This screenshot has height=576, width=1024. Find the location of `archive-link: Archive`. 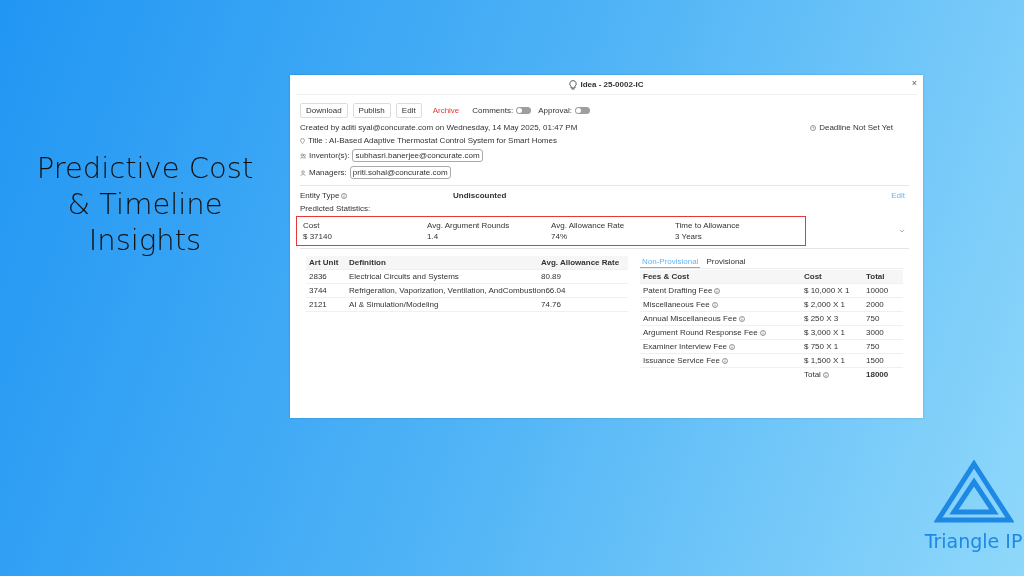

archive-link: Archive is located at coordinates (446, 110).